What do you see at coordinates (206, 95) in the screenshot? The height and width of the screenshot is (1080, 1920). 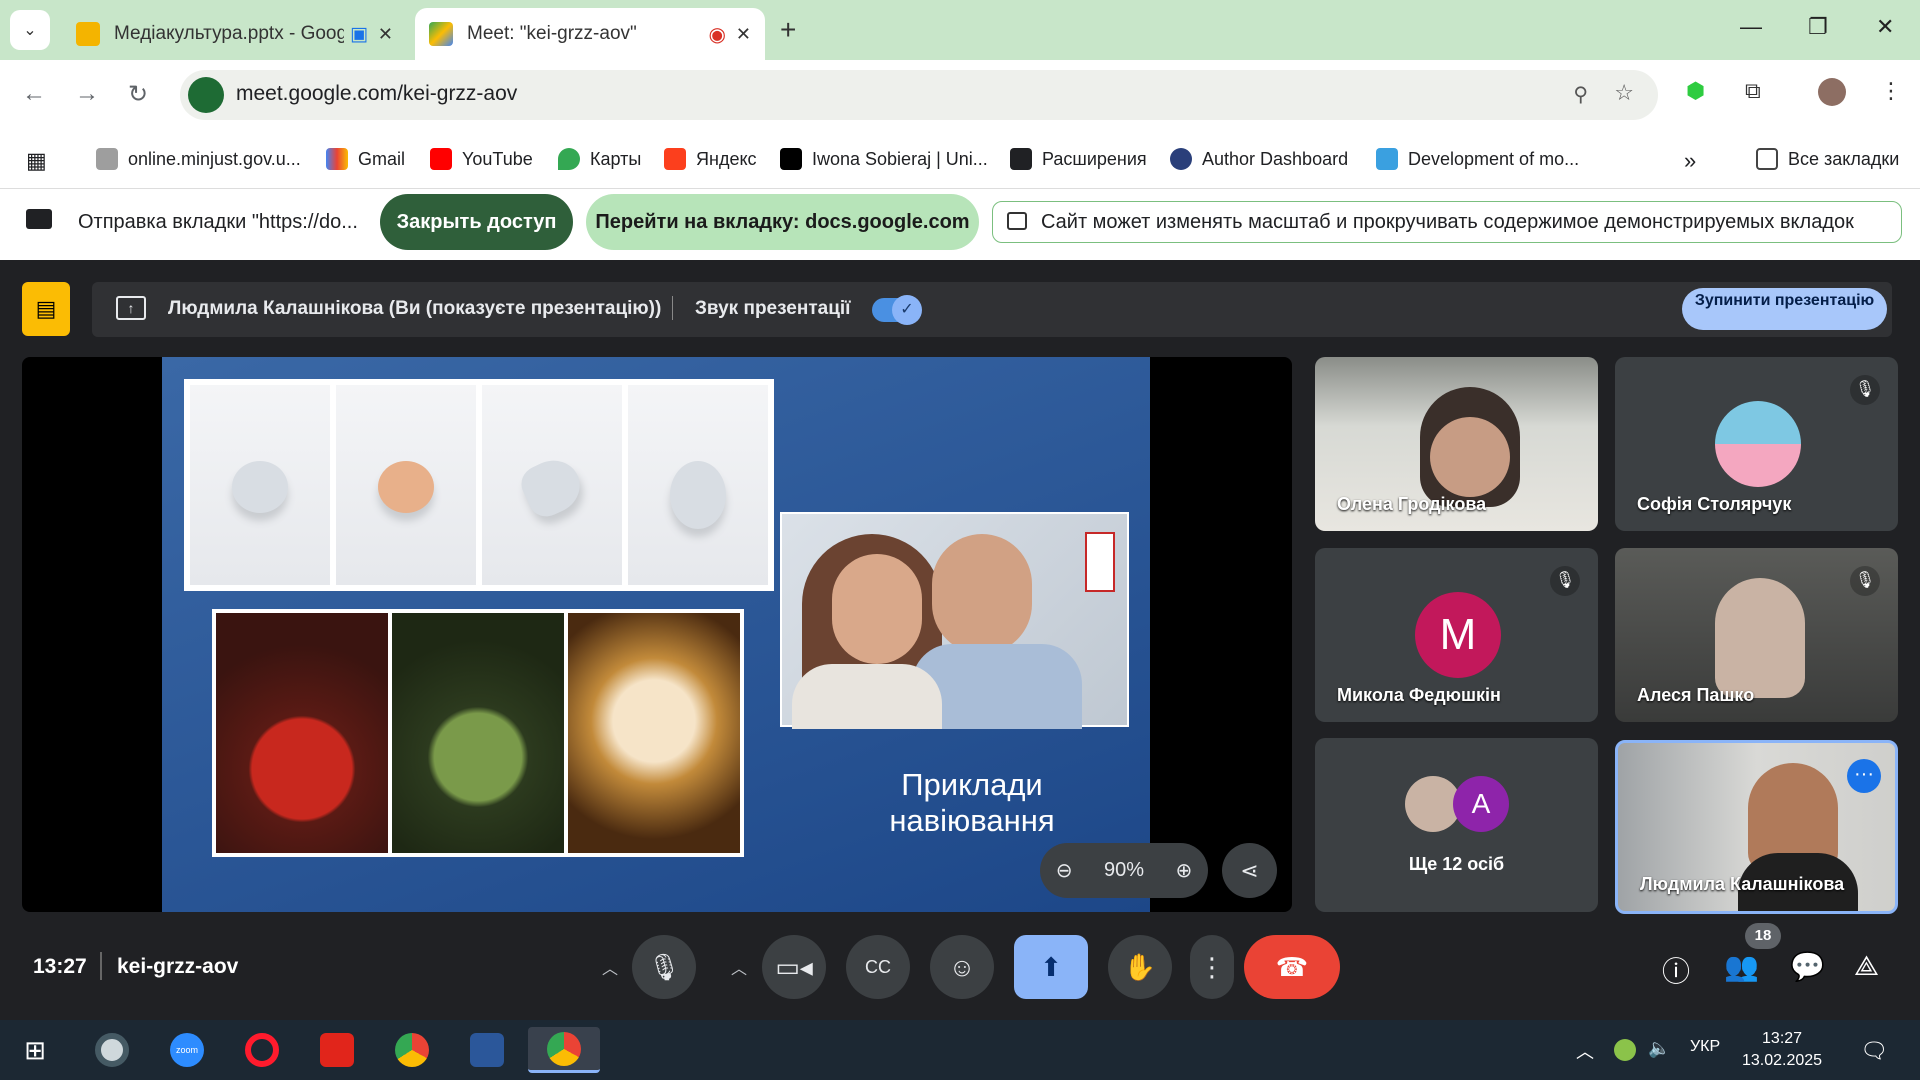 I see `site-info-icon` at bounding box center [206, 95].